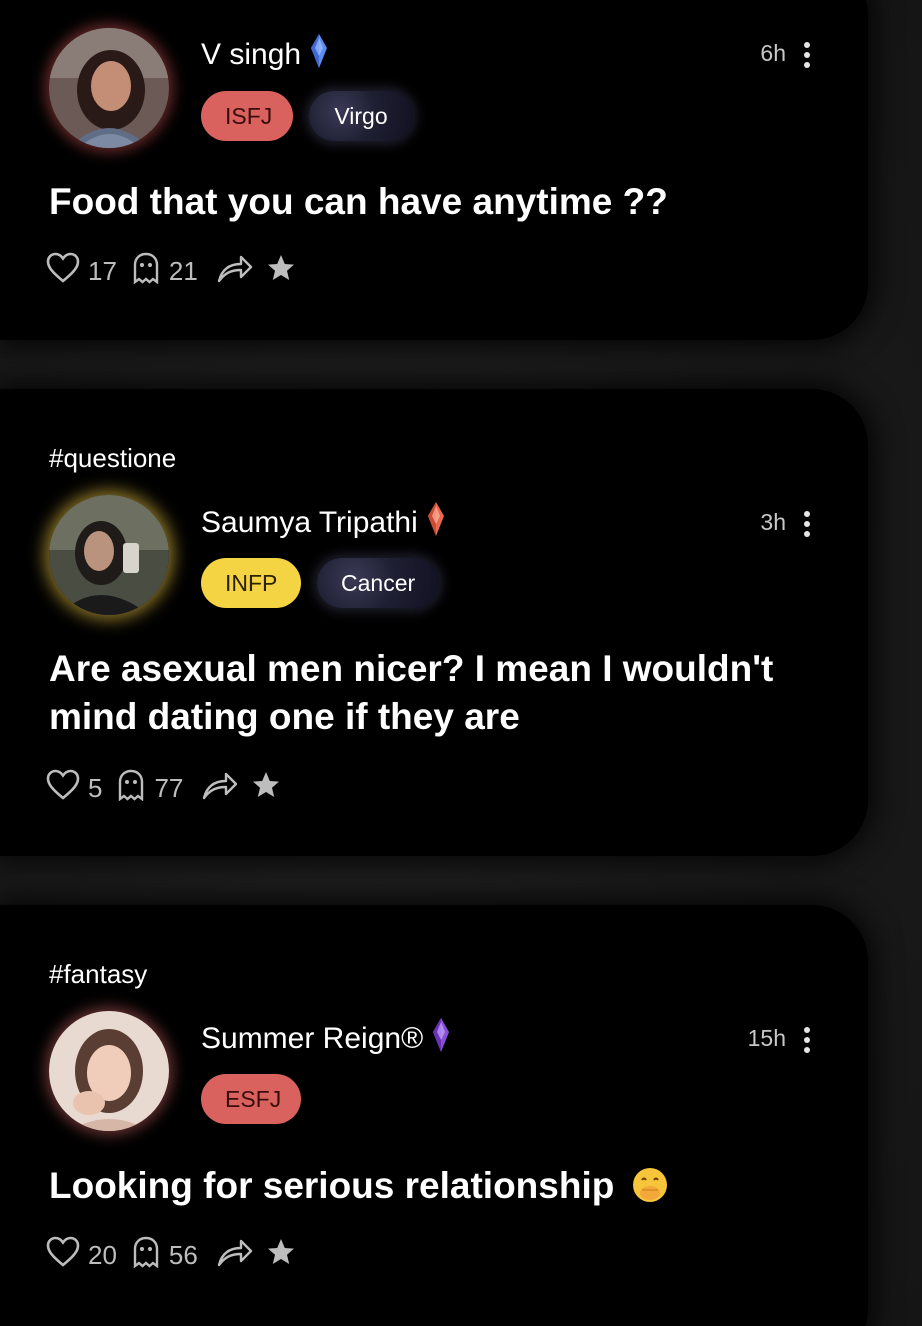 This screenshot has height=1326, width=922. What do you see at coordinates (361, 116) in the screenshot?
I see `zodiac-badge: Virgo` at bounding box center [361, 116].